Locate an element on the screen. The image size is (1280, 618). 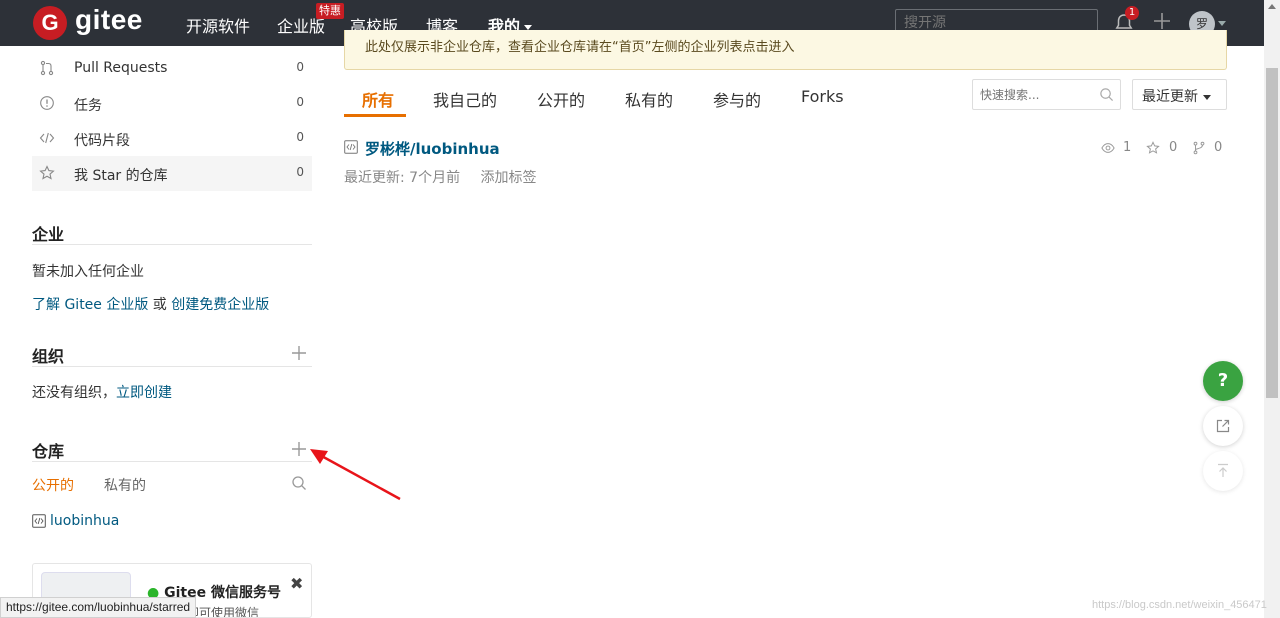
watch-count: 1 is located at coordinates (1127, 147).